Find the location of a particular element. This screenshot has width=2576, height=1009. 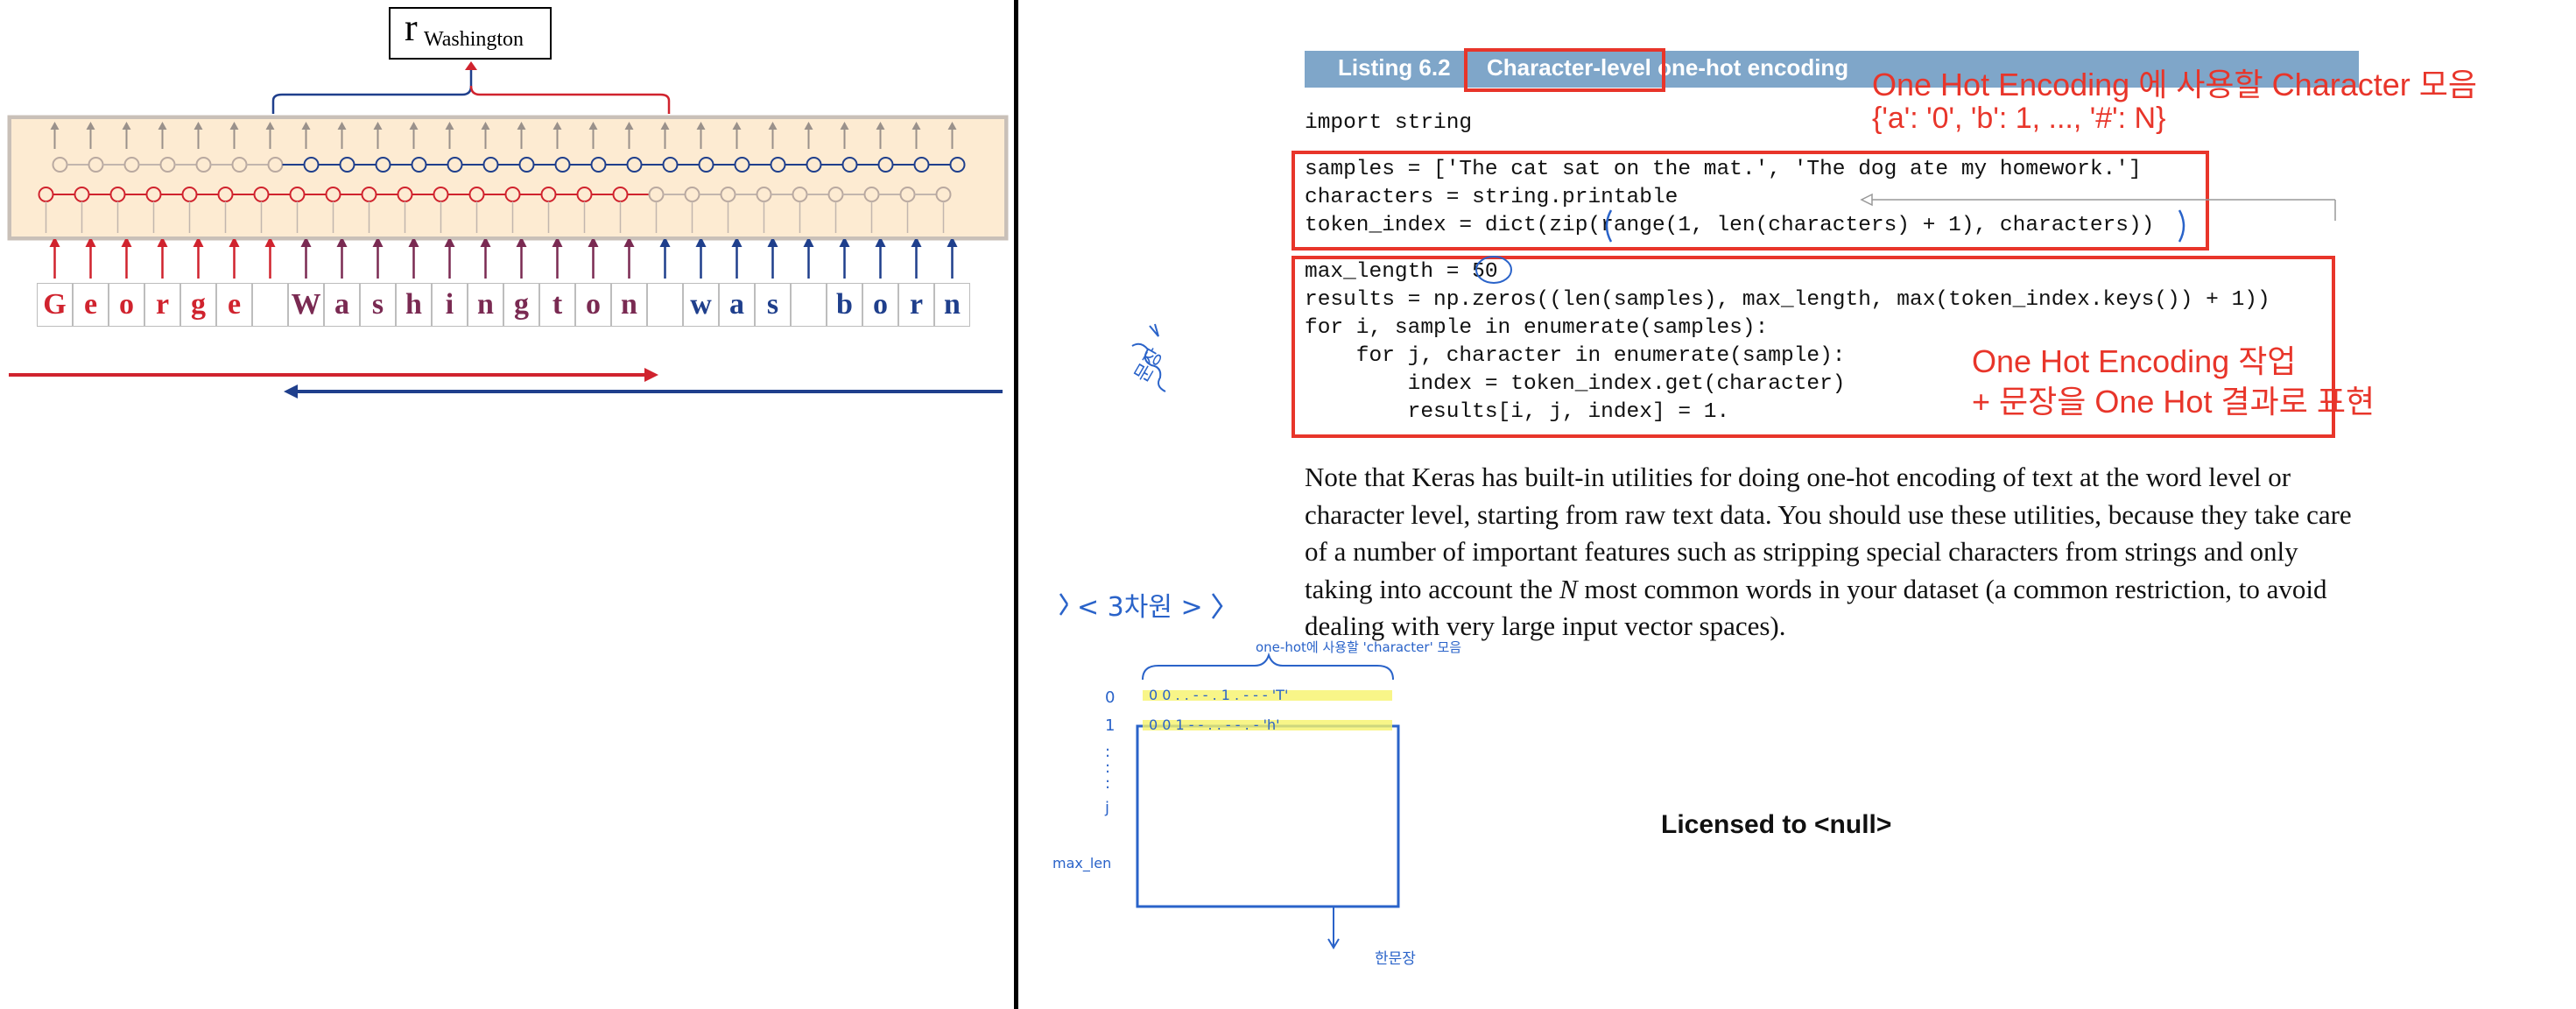

pointer-arrowhead is located at coordinates (1866, 200).